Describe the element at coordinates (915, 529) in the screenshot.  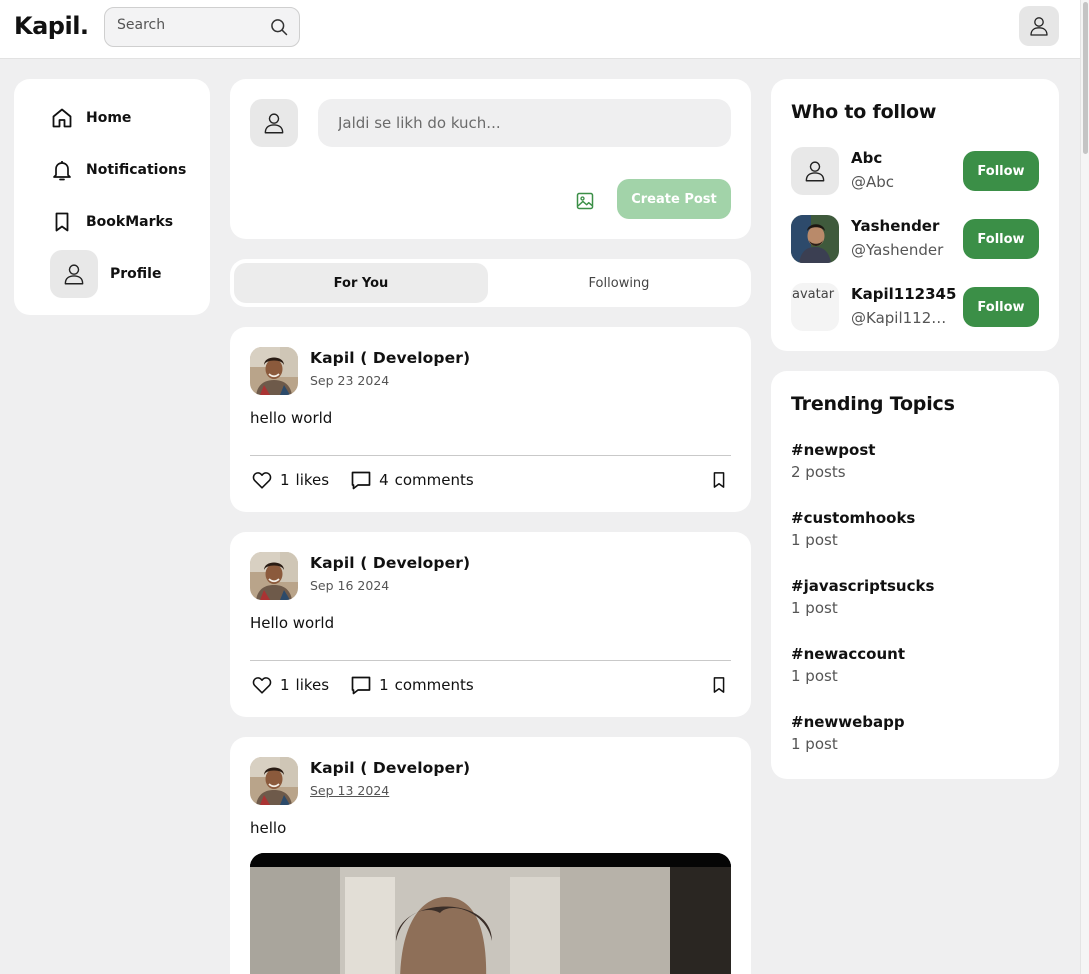
I see `trending-topic: #customhooks 1 post` at that location.